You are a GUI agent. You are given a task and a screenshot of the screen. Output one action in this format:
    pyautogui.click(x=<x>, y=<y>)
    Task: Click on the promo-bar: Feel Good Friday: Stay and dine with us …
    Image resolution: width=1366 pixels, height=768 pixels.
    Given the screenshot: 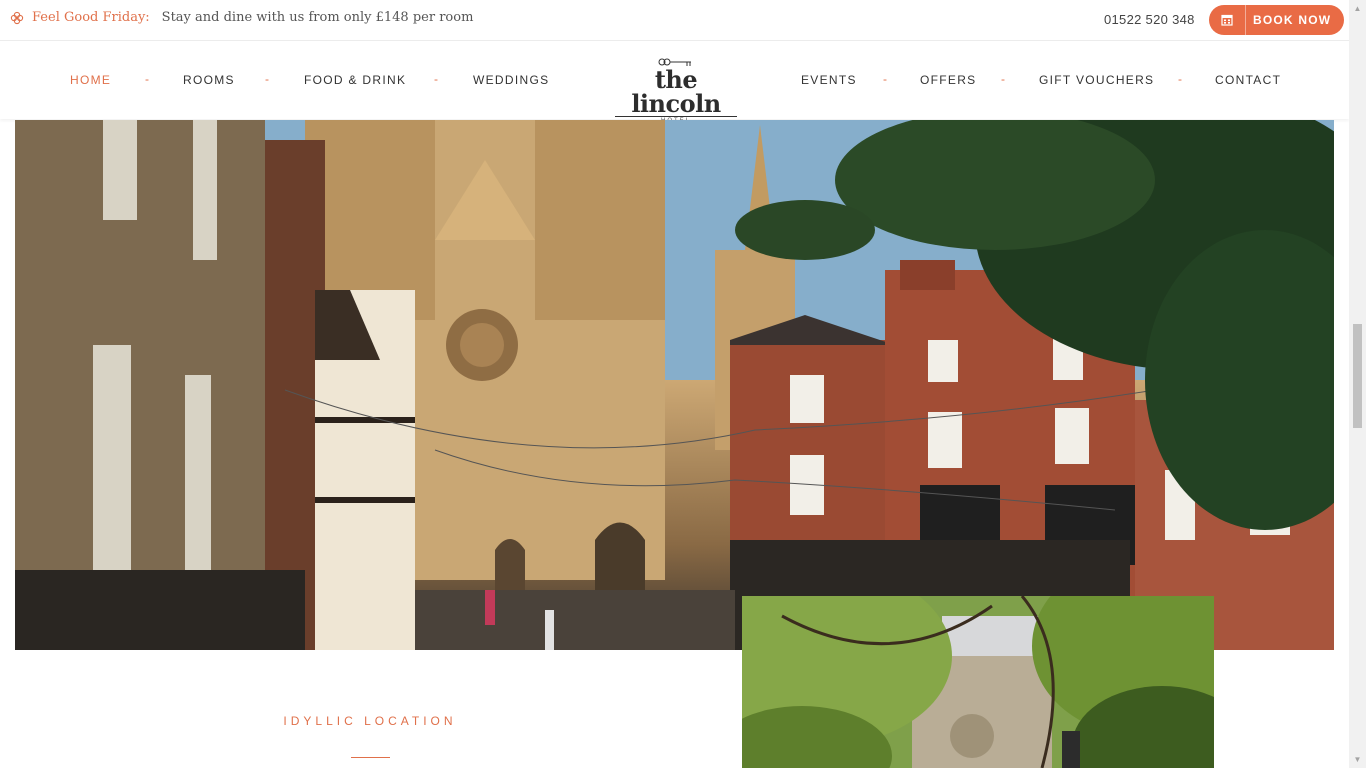 What is the action you would take?
    pyautogui.click(x=674, y=20)
    